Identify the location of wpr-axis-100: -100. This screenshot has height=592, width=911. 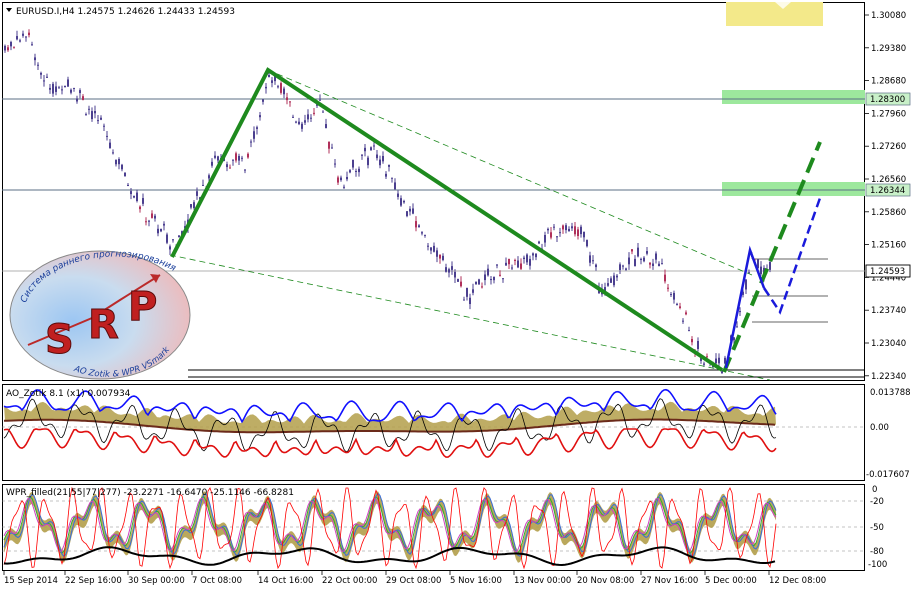
(877, 565).